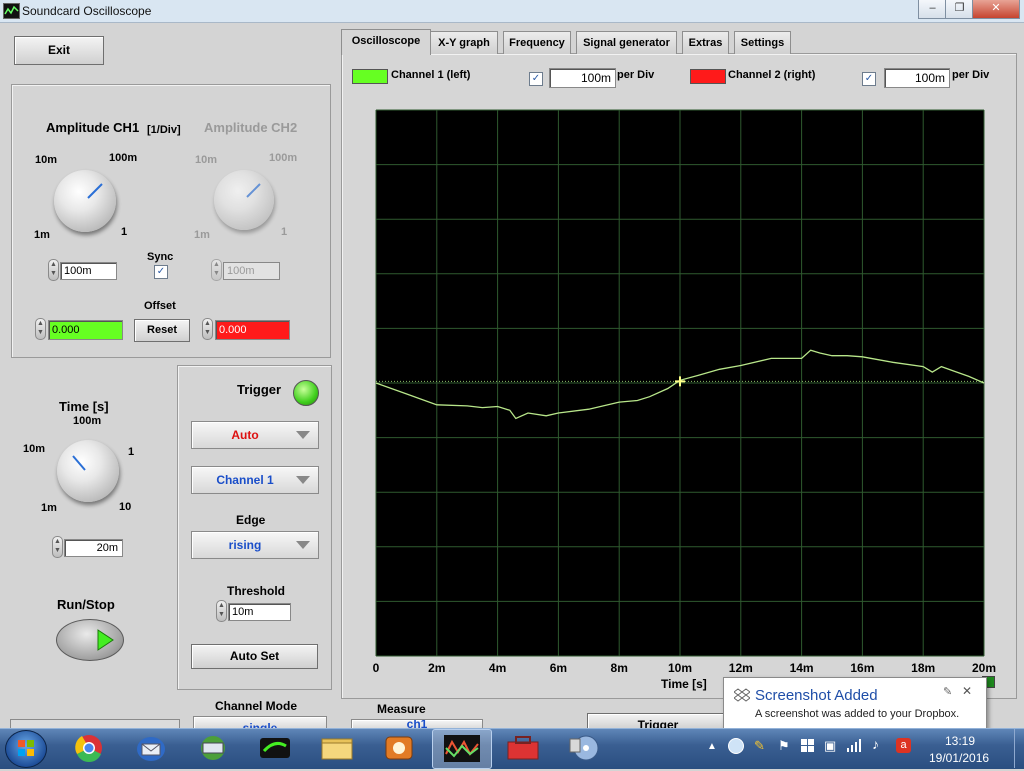 The width and height of the screenshot is (1024, 771). Describe the element at coordinates (87, 11) in the screenshot. I see `window-title: Soundcard Oscilloscope` at that location.